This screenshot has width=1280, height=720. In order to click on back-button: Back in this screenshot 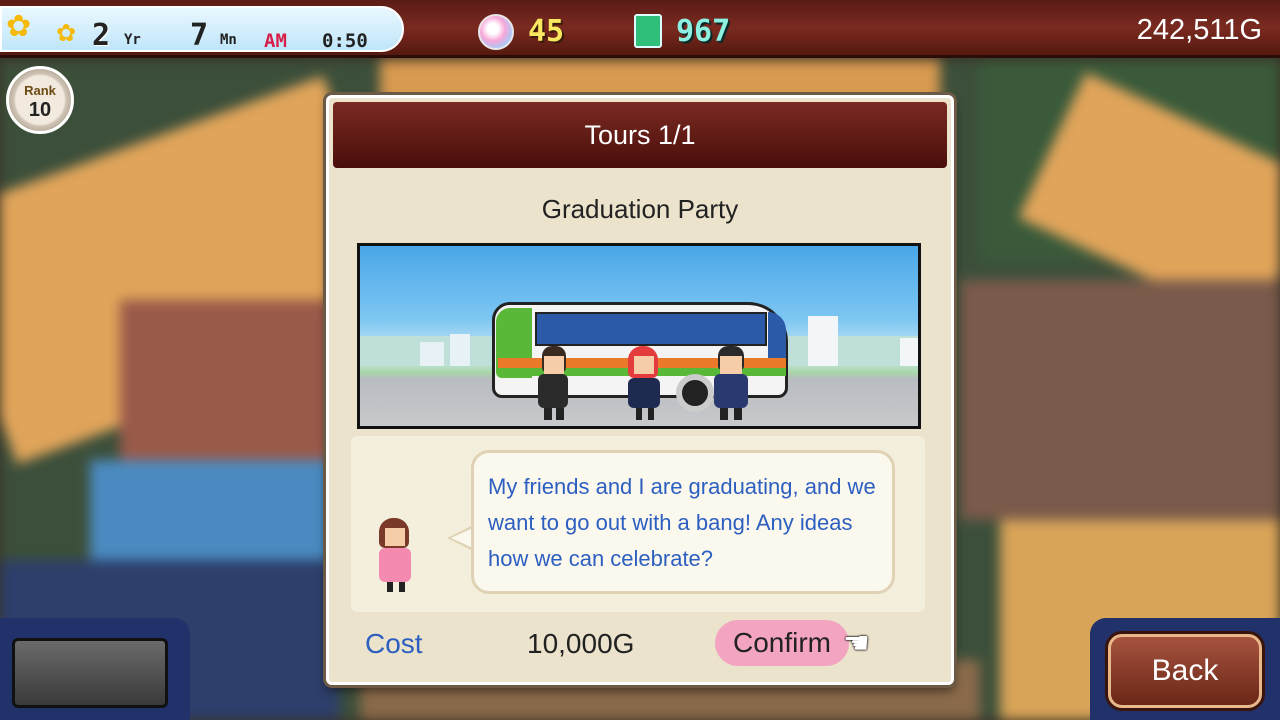, I will do `click(1185, 671)`.